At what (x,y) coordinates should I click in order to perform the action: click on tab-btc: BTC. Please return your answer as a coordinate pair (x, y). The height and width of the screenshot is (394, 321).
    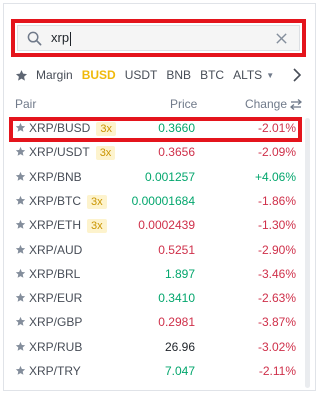
    Looking at the image, I should click on (212, 75).